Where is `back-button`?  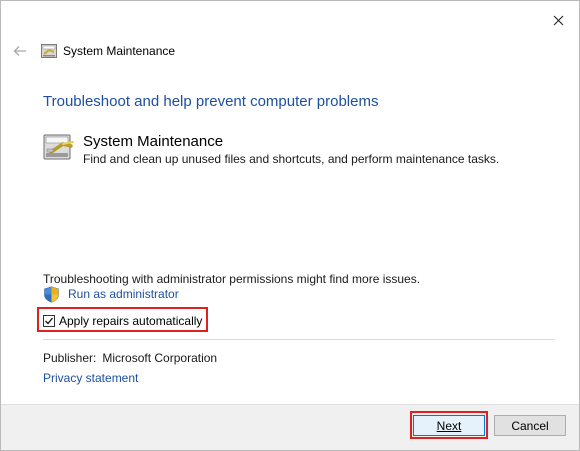 back-button is located at coordinates (20, 51).